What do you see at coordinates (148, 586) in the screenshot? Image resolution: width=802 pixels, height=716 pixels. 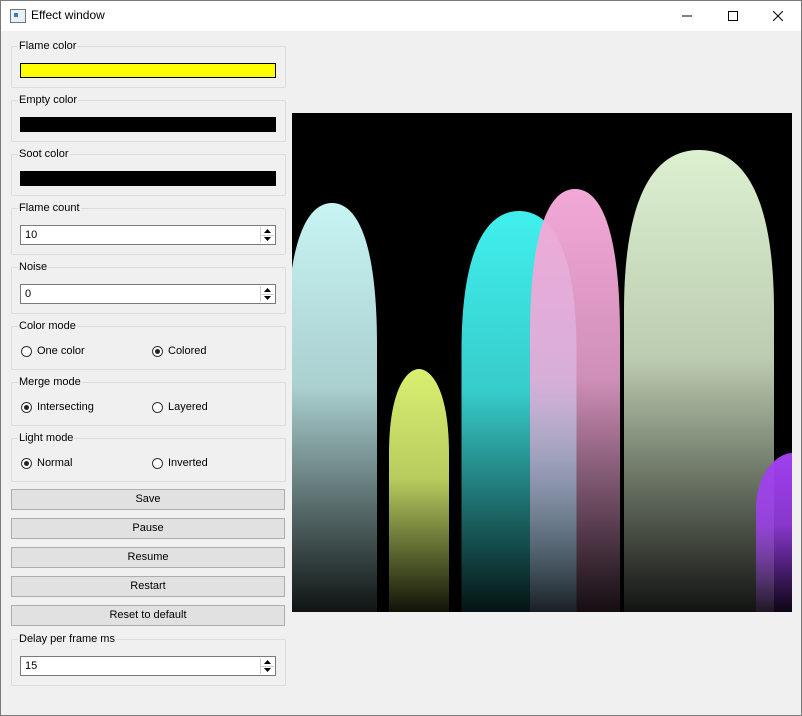 I see `restart-button: Restart` at bounding box center [148, 586].